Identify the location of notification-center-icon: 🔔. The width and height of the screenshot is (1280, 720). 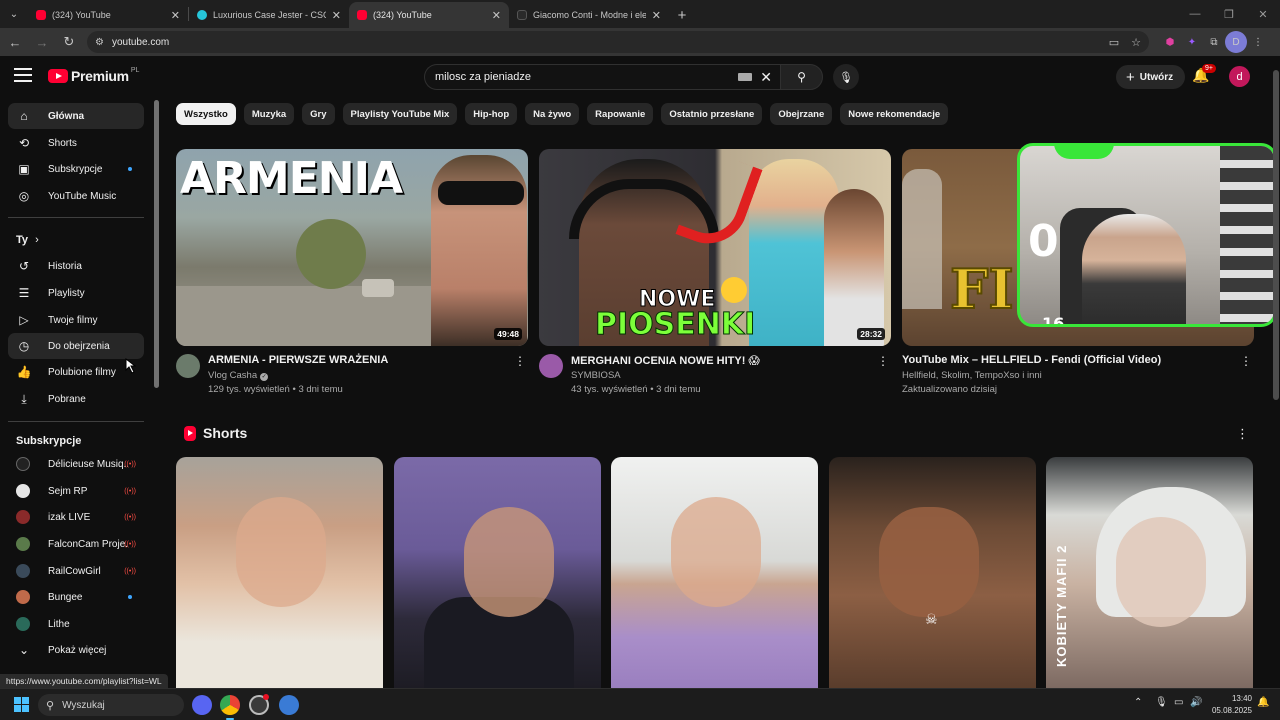
(1263, 702).